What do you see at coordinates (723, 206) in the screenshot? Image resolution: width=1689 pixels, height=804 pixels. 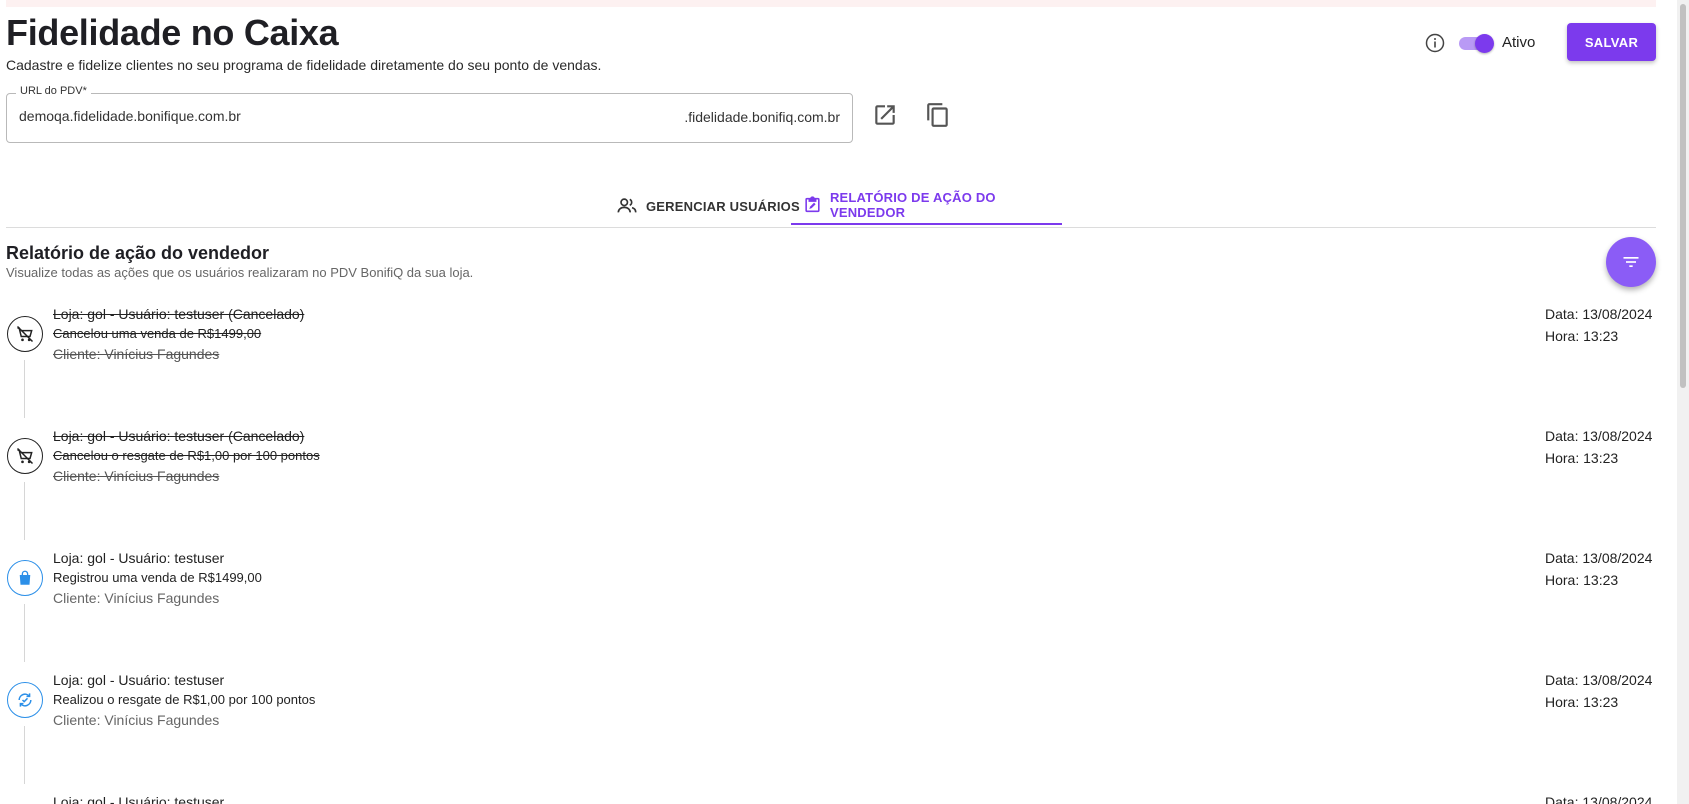 I see `tab-manage-users-label: GERENCIAR USUÁRIOS` at bounding box center [723, 206].